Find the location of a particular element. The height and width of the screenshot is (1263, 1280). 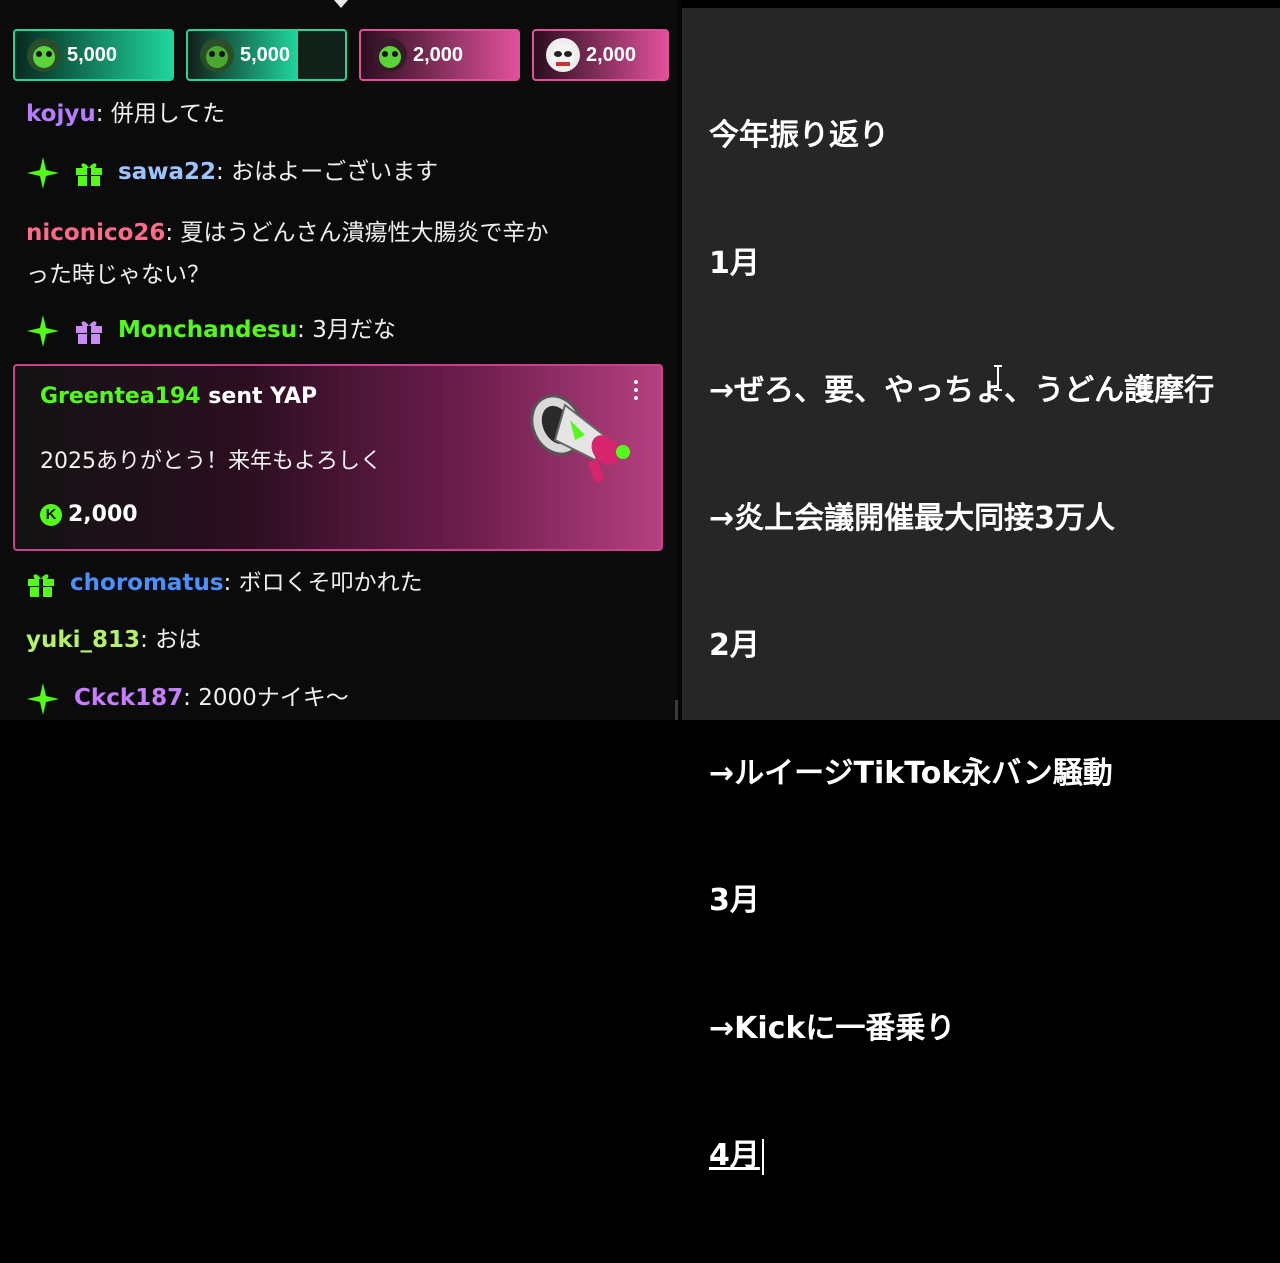

chat-username: yuki_813 is located at coordinates (83, 640).